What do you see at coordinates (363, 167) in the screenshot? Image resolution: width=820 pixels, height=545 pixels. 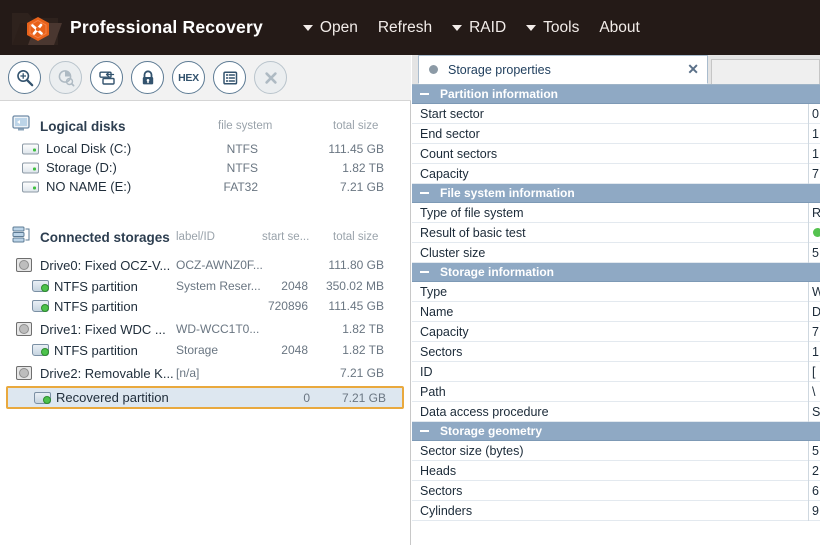 I see `logical-disk-total-size: 1.82 TB` at bounding box center [363, 167].